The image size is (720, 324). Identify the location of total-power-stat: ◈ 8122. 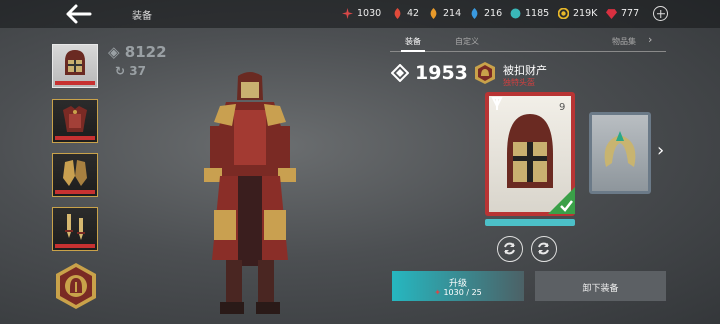
(137, 52).